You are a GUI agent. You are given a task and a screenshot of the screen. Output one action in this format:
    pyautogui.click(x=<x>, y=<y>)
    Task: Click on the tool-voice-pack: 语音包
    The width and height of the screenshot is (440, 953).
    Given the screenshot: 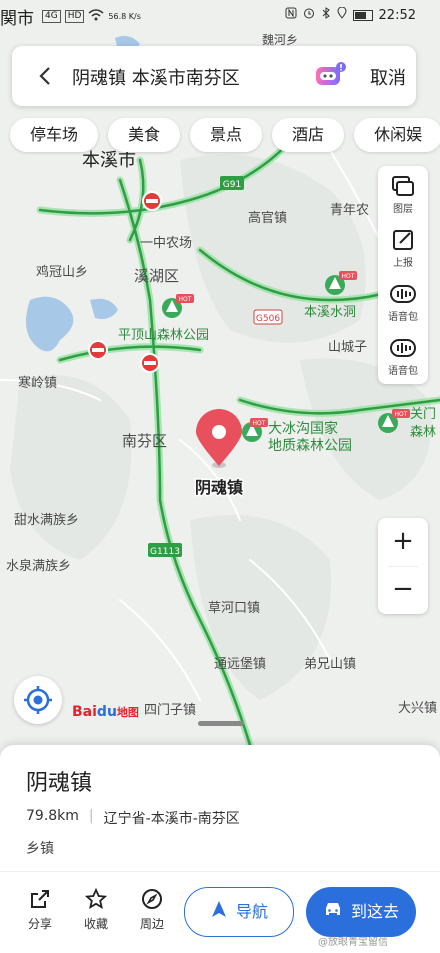 What is the action you would take?
    pyautogui.click(x=403, y=302)
    